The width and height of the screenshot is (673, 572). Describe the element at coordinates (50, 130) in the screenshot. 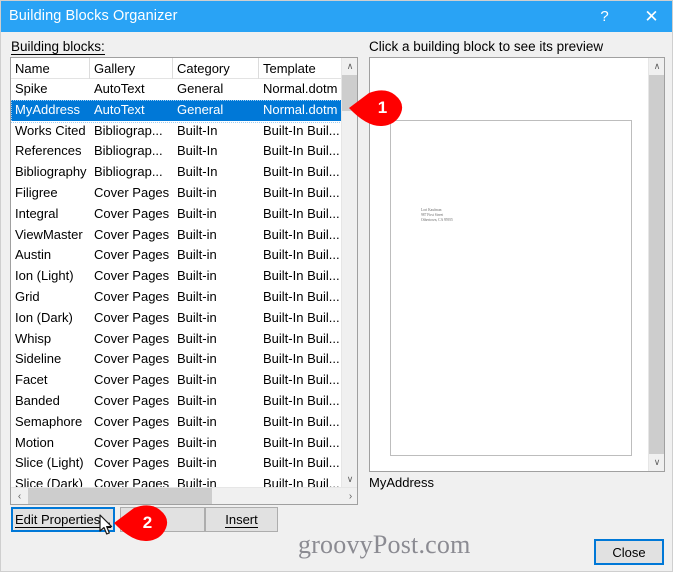

I see `table-cell: Works Cited` at that location.